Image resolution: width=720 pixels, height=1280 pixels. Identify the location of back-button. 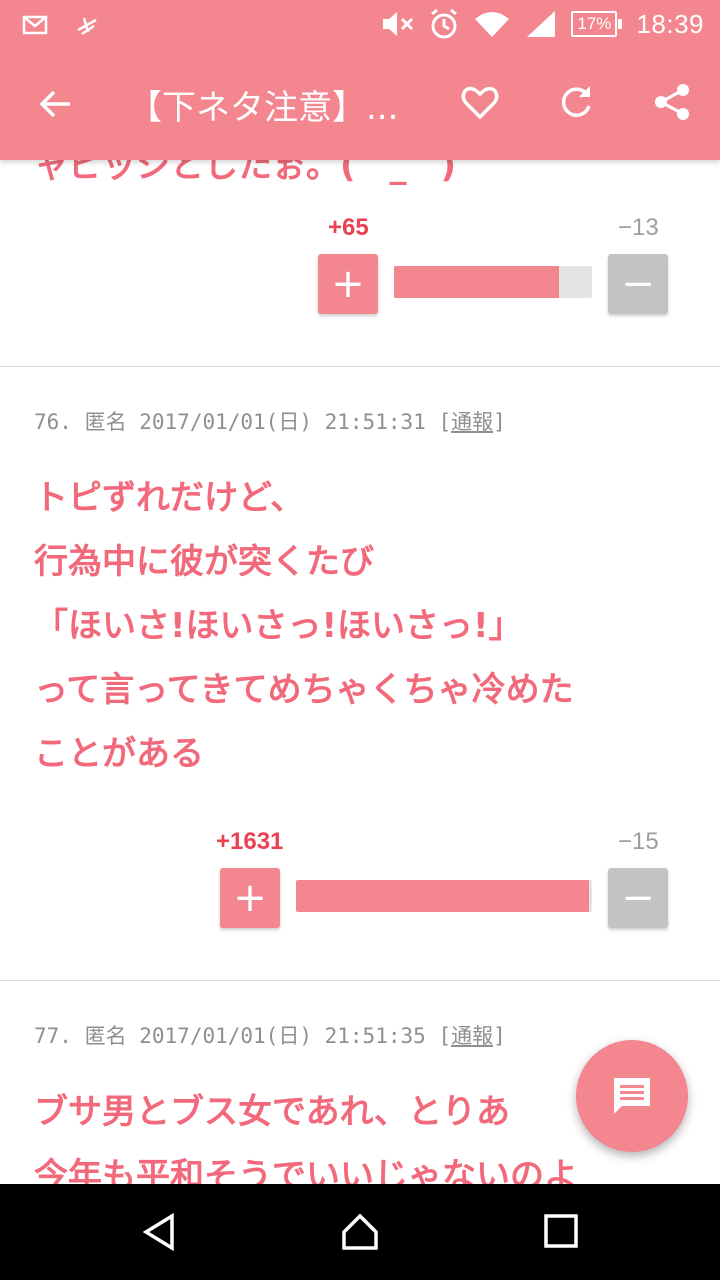
(56, 106).